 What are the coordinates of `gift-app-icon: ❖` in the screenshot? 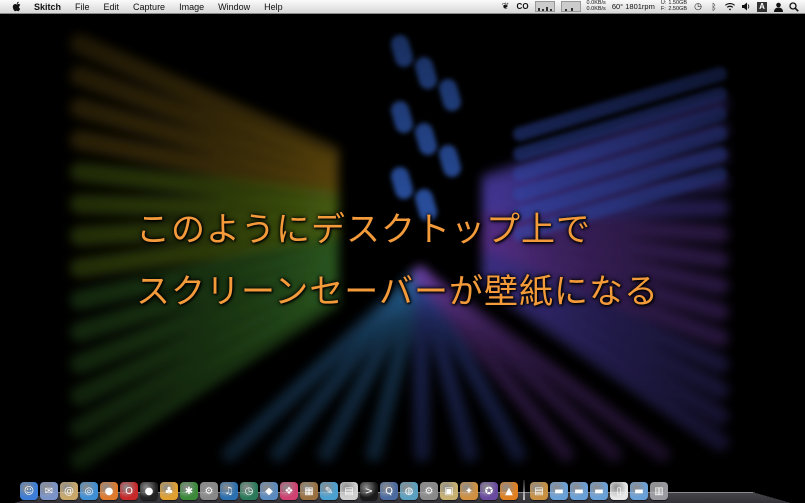 It's located at (289, 491).